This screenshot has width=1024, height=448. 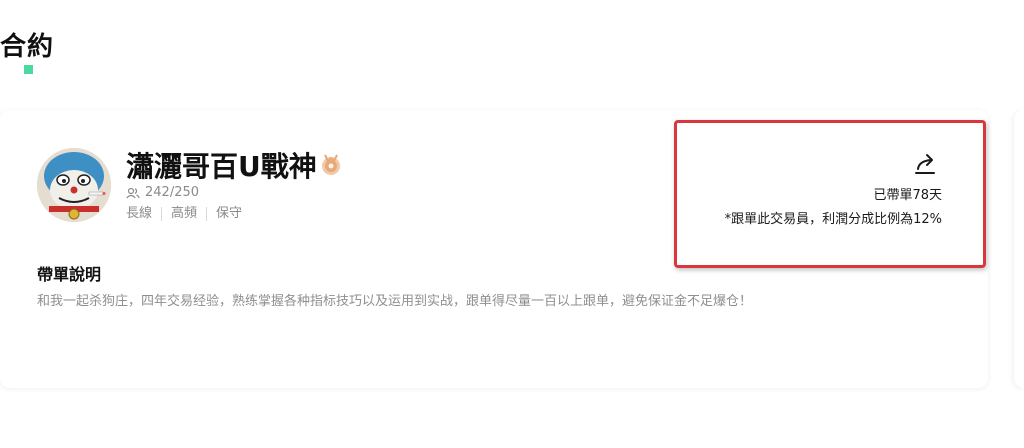 What do you see at coordinates (28, 69) in the screenshot?
I see `title-underline-marker` at bounding box center [28, 69].